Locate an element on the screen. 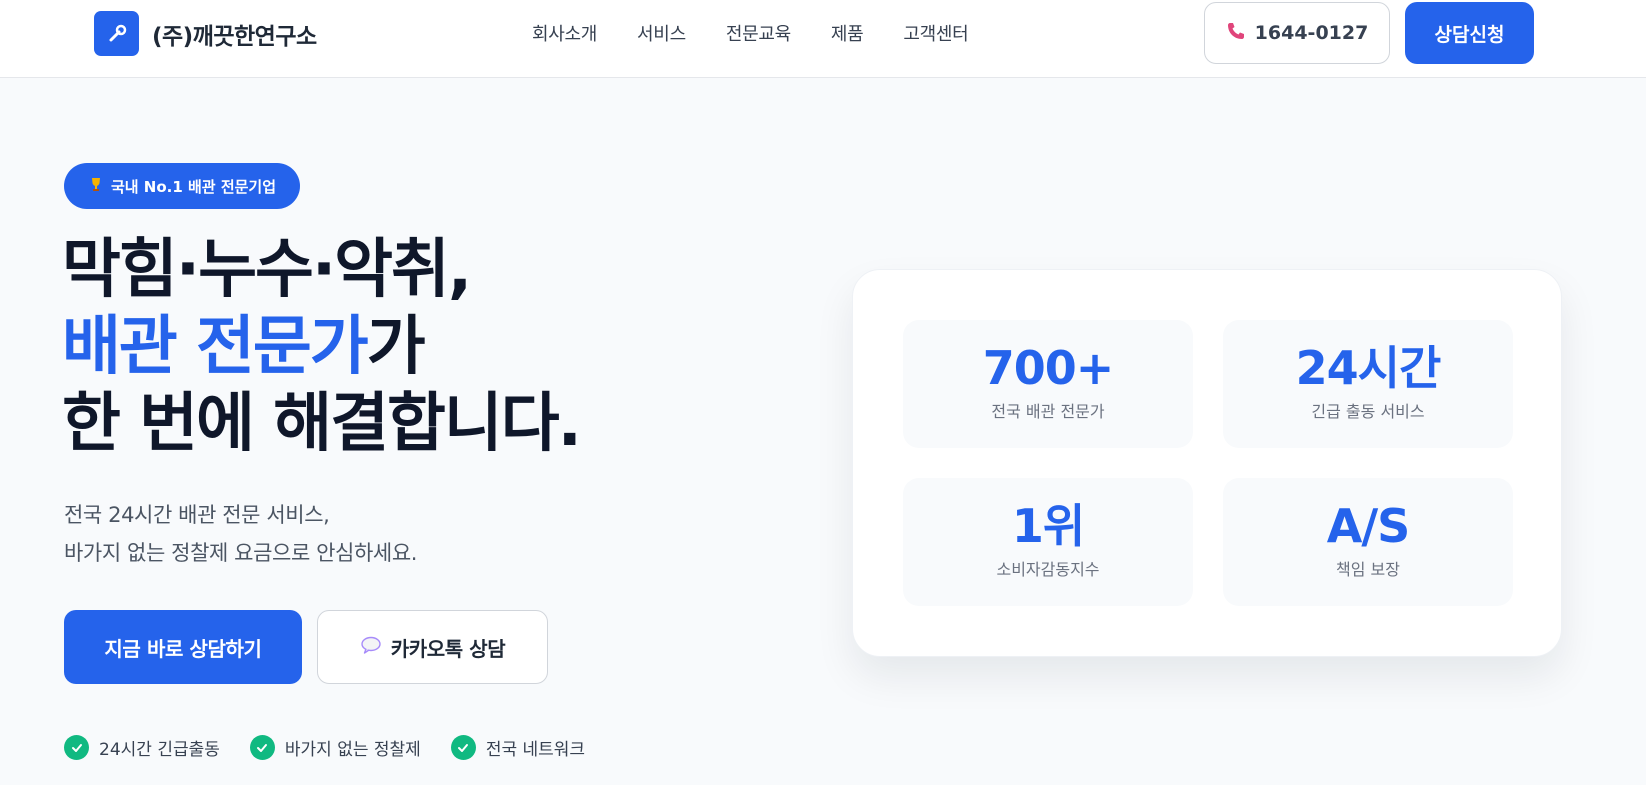  stat-experts: 700+ 전국 배관 전문가 is located at coordinates (1048, 384).